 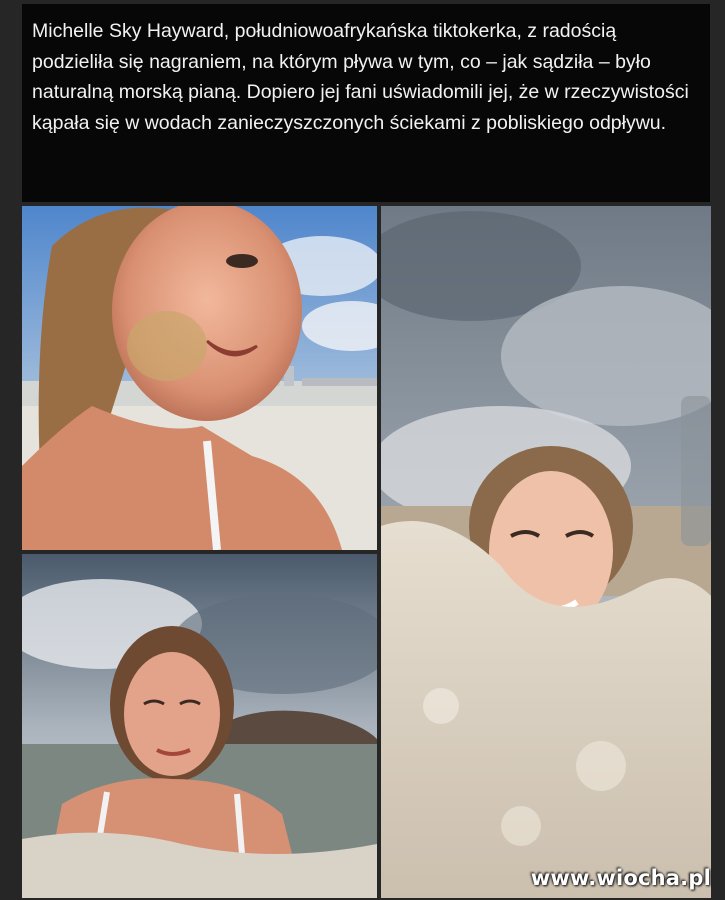 I want to click on site-watermark: www.wiocha.pl, so click(x=620, y=878).